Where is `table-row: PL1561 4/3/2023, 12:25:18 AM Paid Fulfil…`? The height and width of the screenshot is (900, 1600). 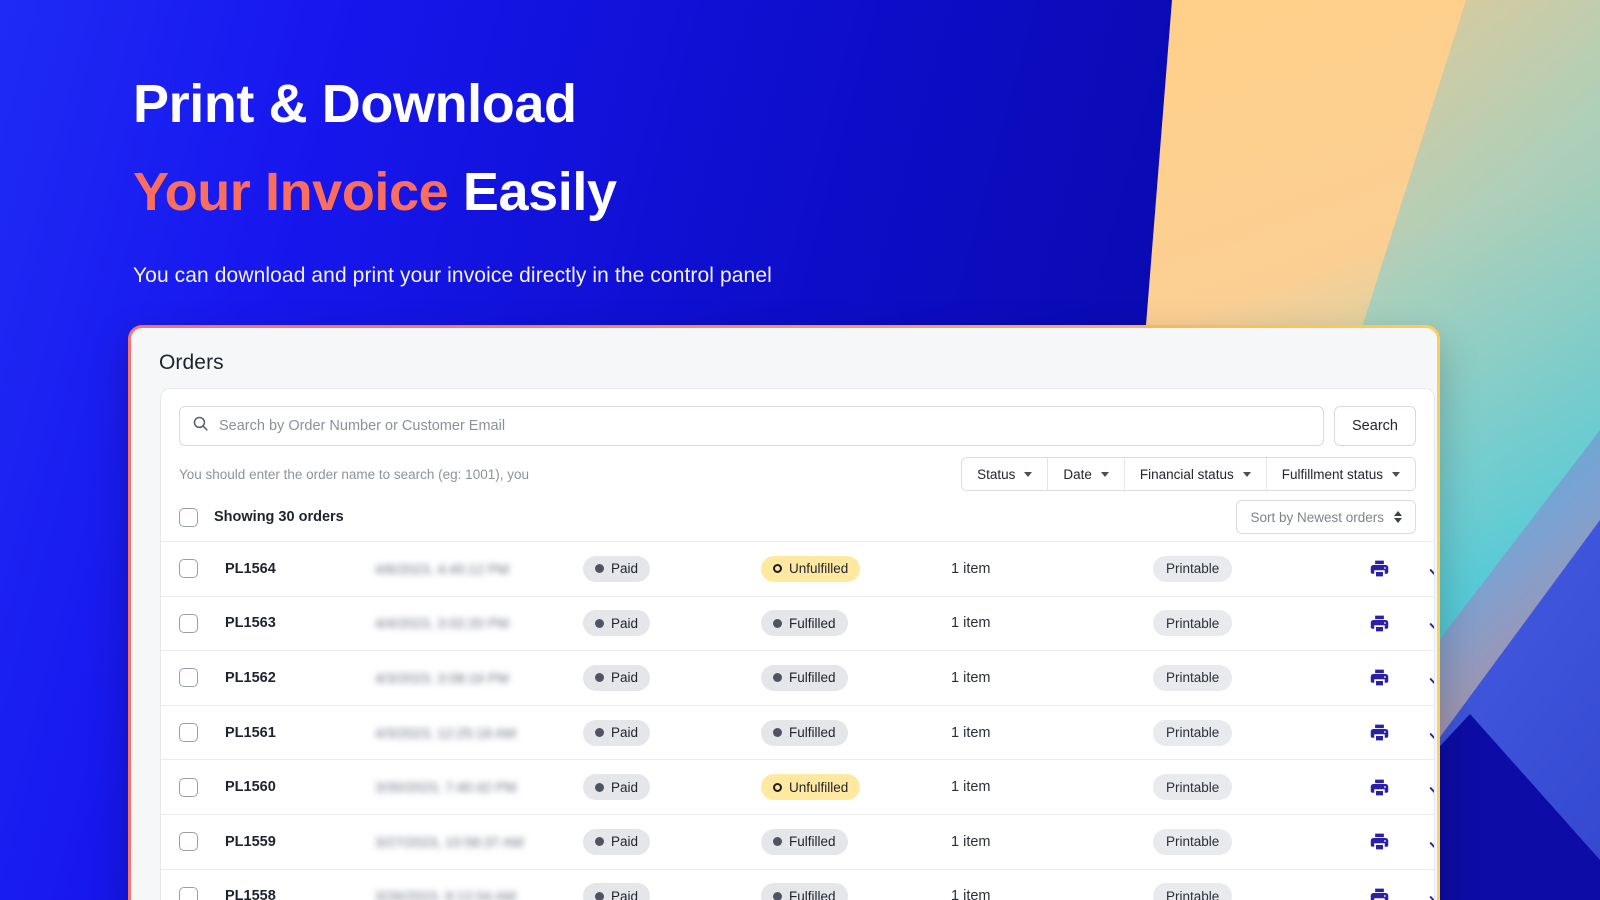 table-row: PL1561 4/3/2023, 12:25:18 AM Paid Fulfil… is located at coordinates (797, 733).